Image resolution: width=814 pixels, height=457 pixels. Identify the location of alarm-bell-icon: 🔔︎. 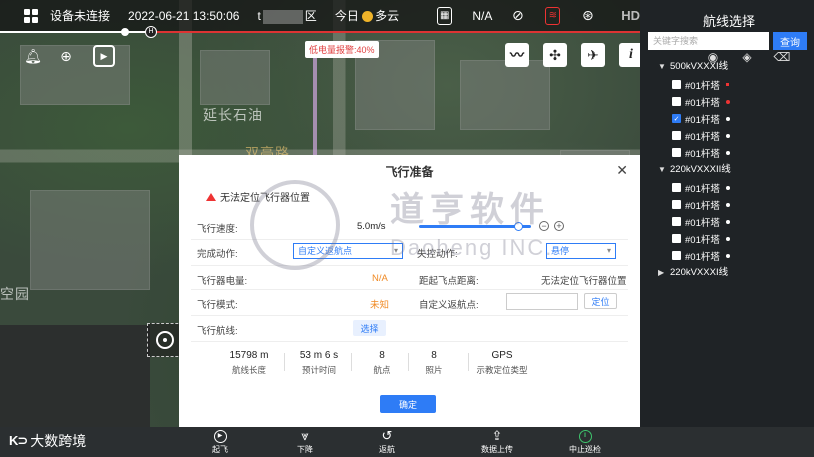
(33, 56).